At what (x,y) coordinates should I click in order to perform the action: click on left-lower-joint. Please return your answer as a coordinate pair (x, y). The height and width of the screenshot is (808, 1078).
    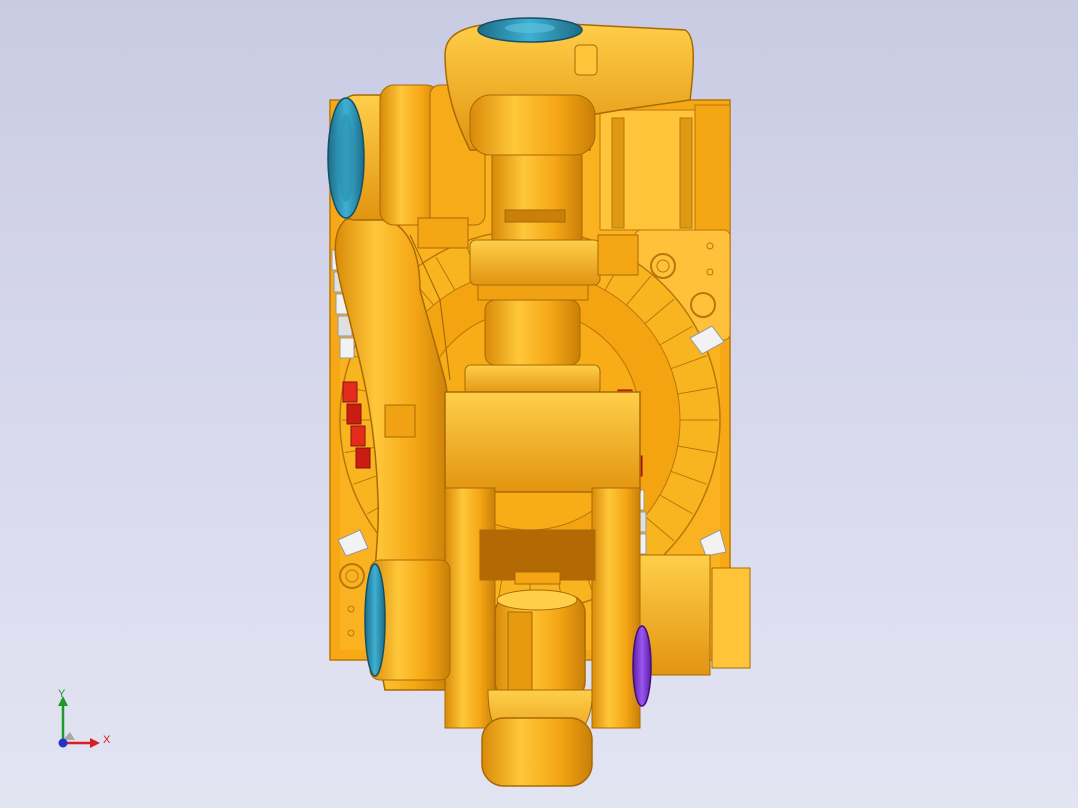
    Looking at the image, I should click on (407, 620).